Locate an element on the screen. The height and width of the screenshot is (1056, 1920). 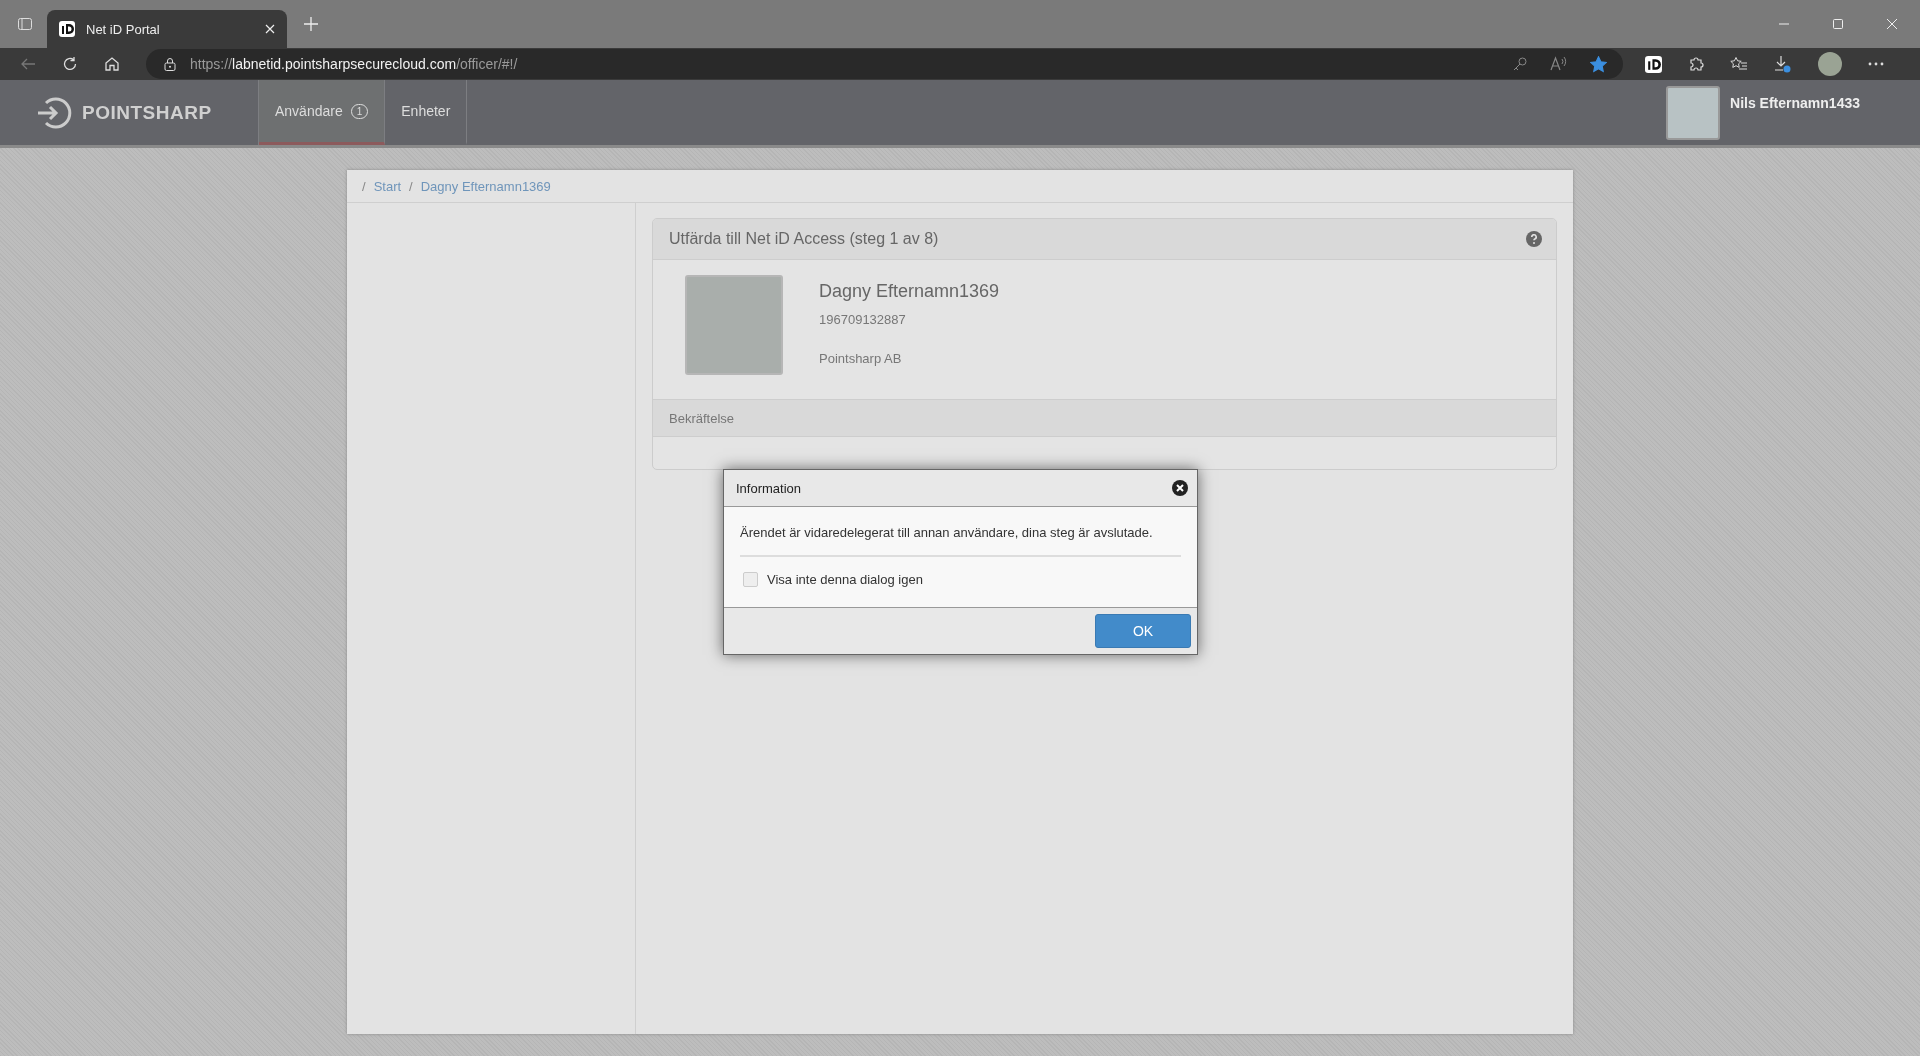
person-organization: Pointsharp AB is located at coordinates (861, 358).